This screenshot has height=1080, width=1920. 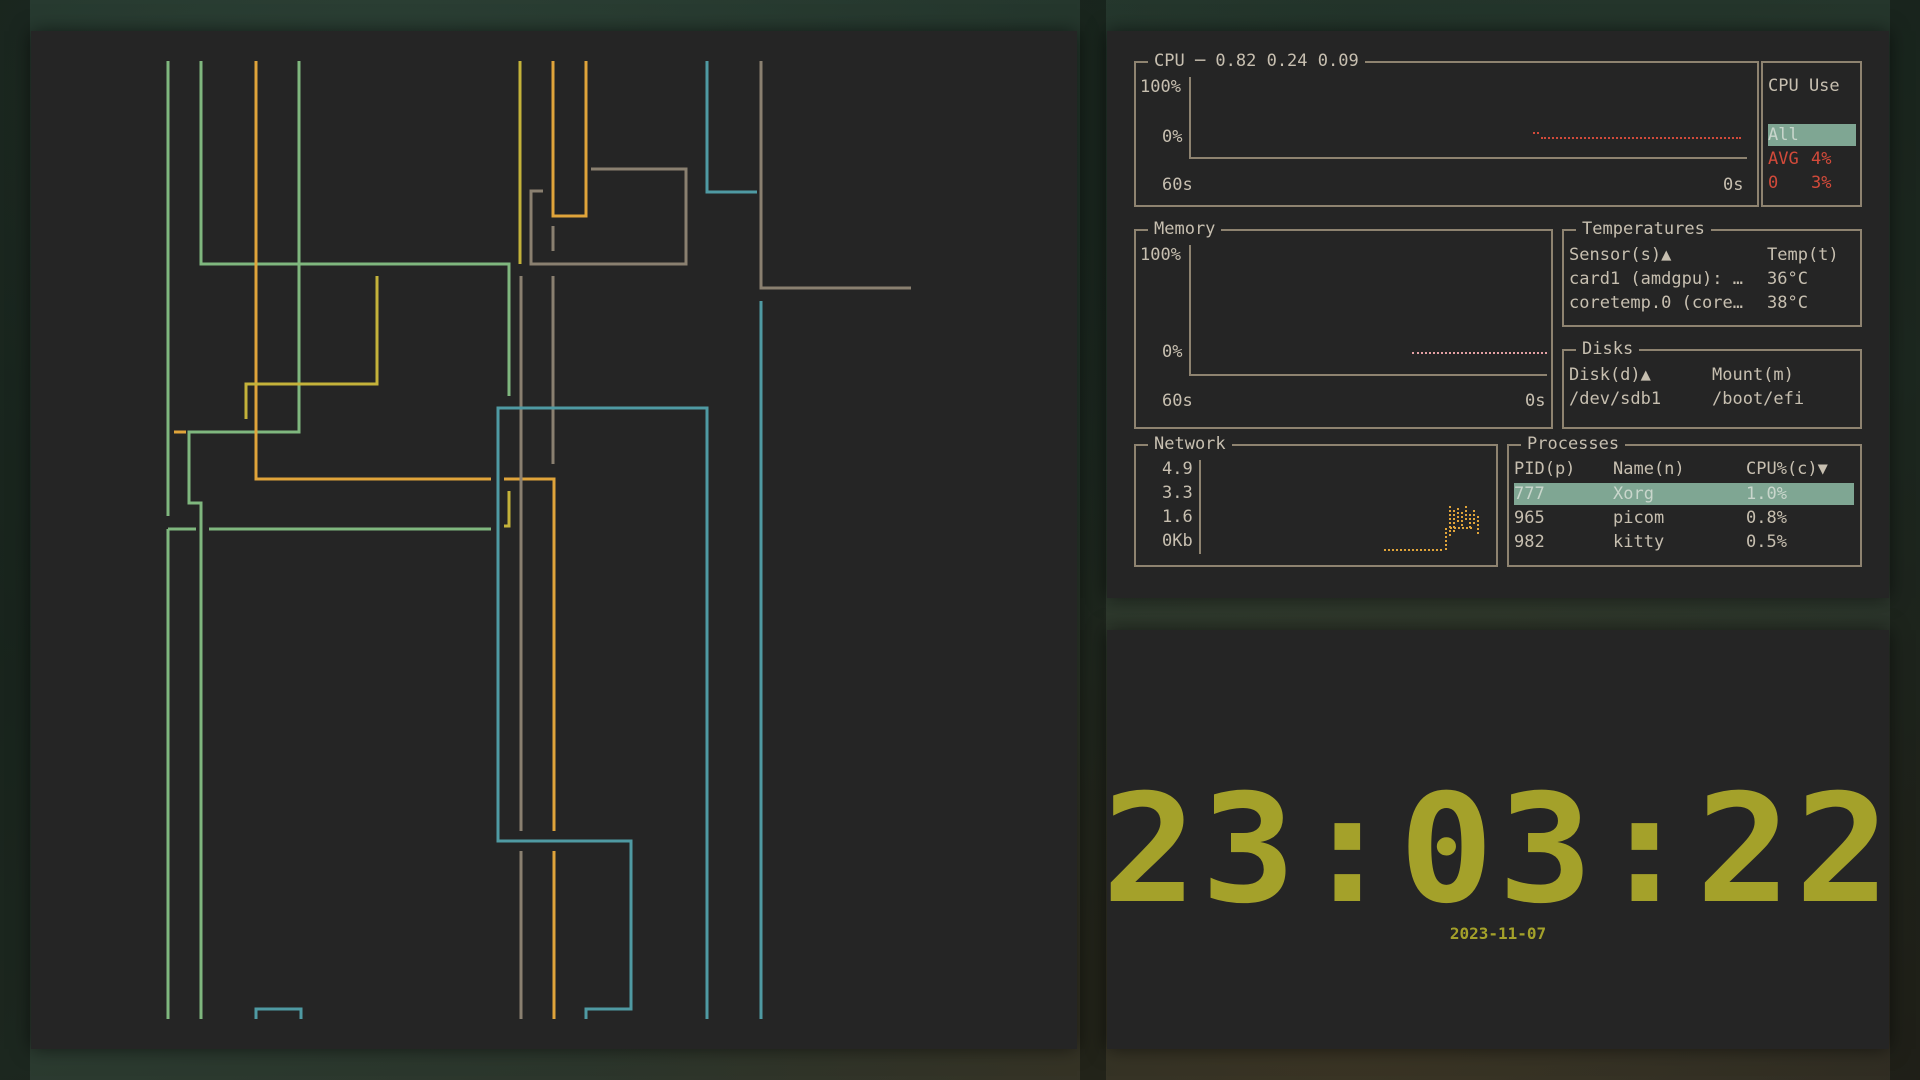 I want to click on process-name: kitty, so click(x=1639, y=542).